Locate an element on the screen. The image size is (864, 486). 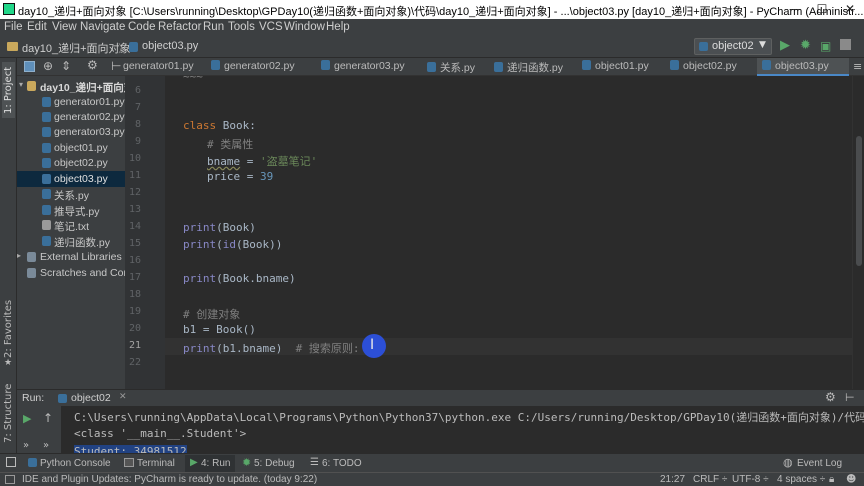
code-line-10: bname = '盗墓笔记' is located at coordinates (262, 161).